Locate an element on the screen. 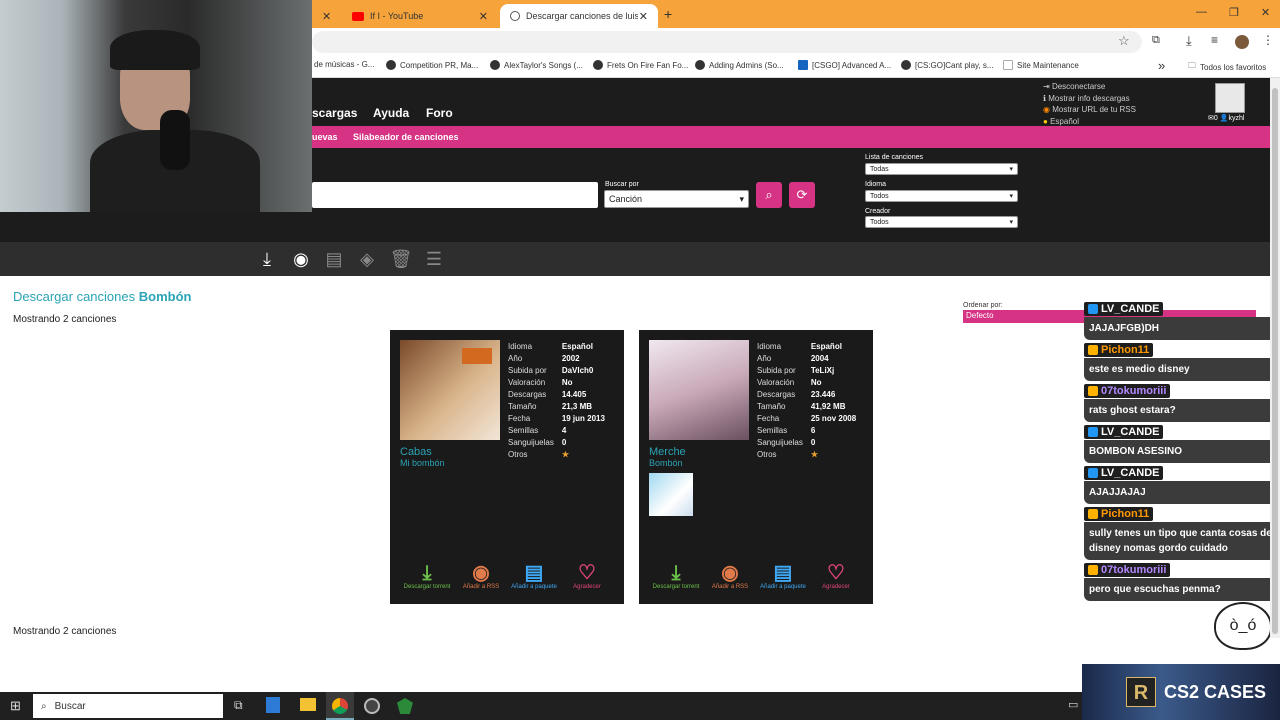  new-tab-button: + is located at coordinates (668, 14).